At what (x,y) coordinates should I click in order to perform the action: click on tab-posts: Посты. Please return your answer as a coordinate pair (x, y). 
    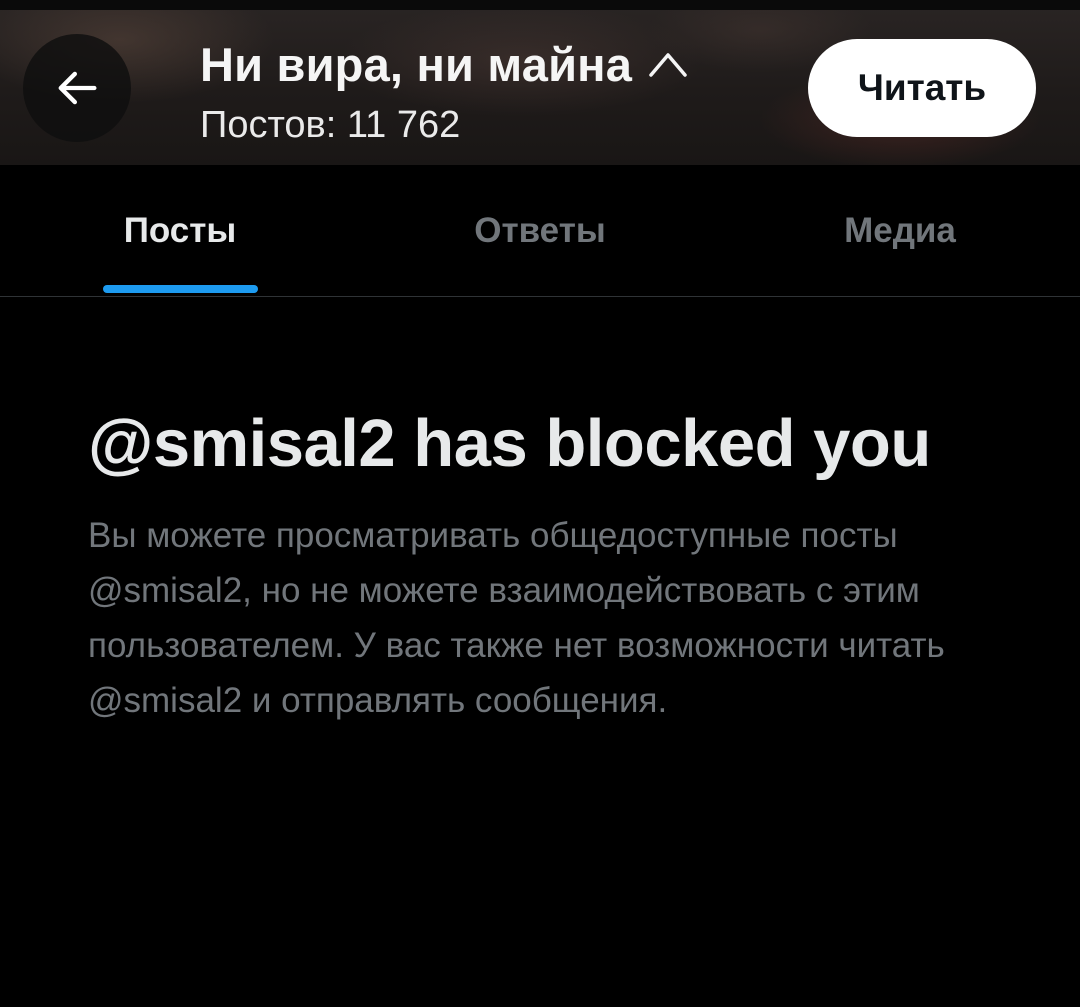
    Looking at the image, I should click on (180, 230).